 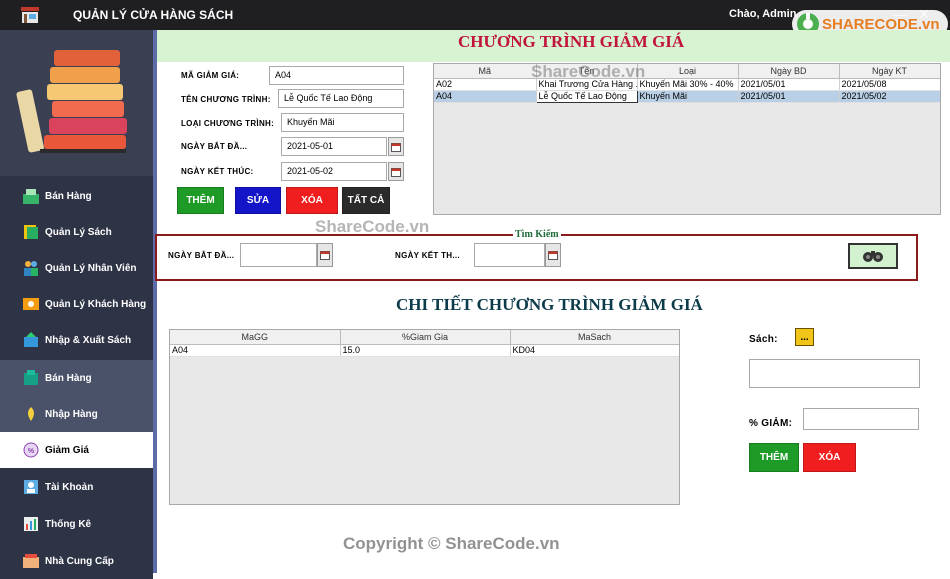 I want to click on table-row: A04 15.0 KD04, so click(x=424, y=350).